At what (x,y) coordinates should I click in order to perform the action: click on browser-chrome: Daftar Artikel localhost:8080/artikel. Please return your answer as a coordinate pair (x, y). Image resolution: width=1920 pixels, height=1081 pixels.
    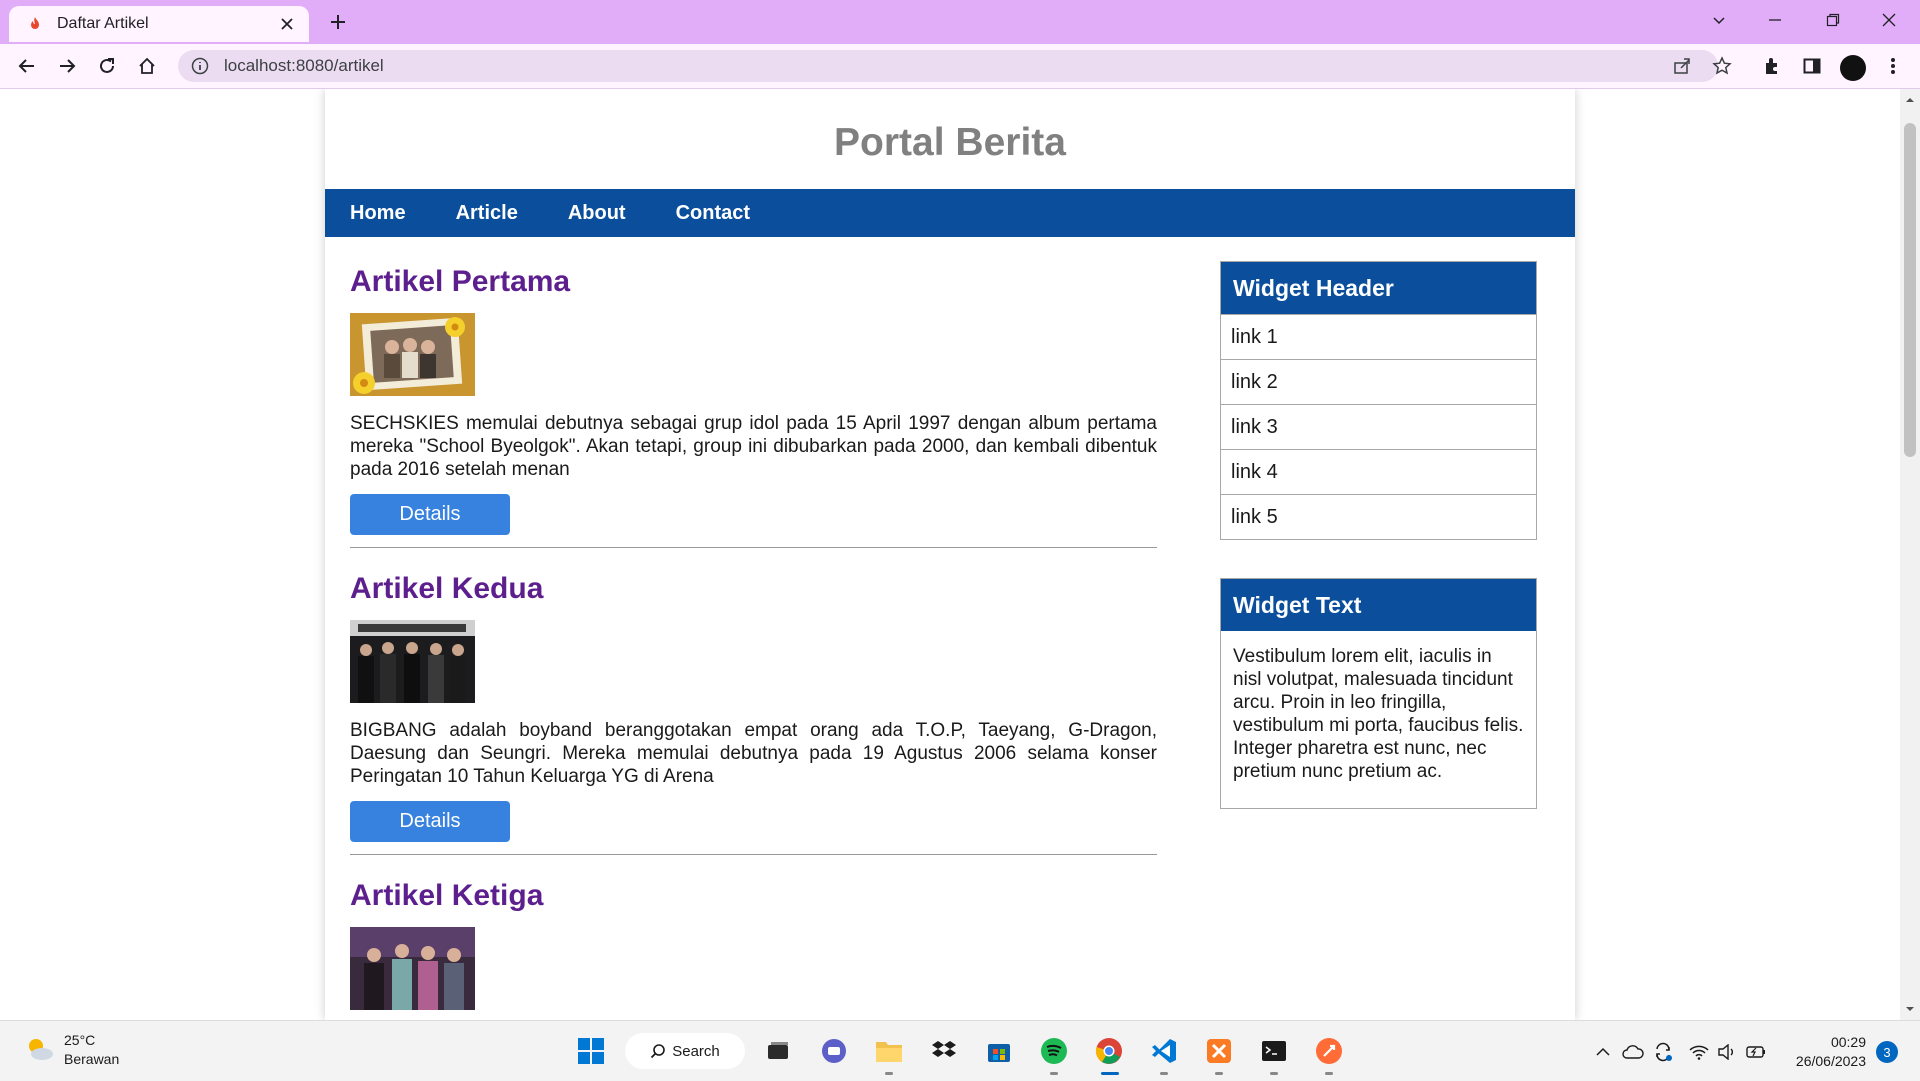
    Looking at the image, I should click on (960, 44).